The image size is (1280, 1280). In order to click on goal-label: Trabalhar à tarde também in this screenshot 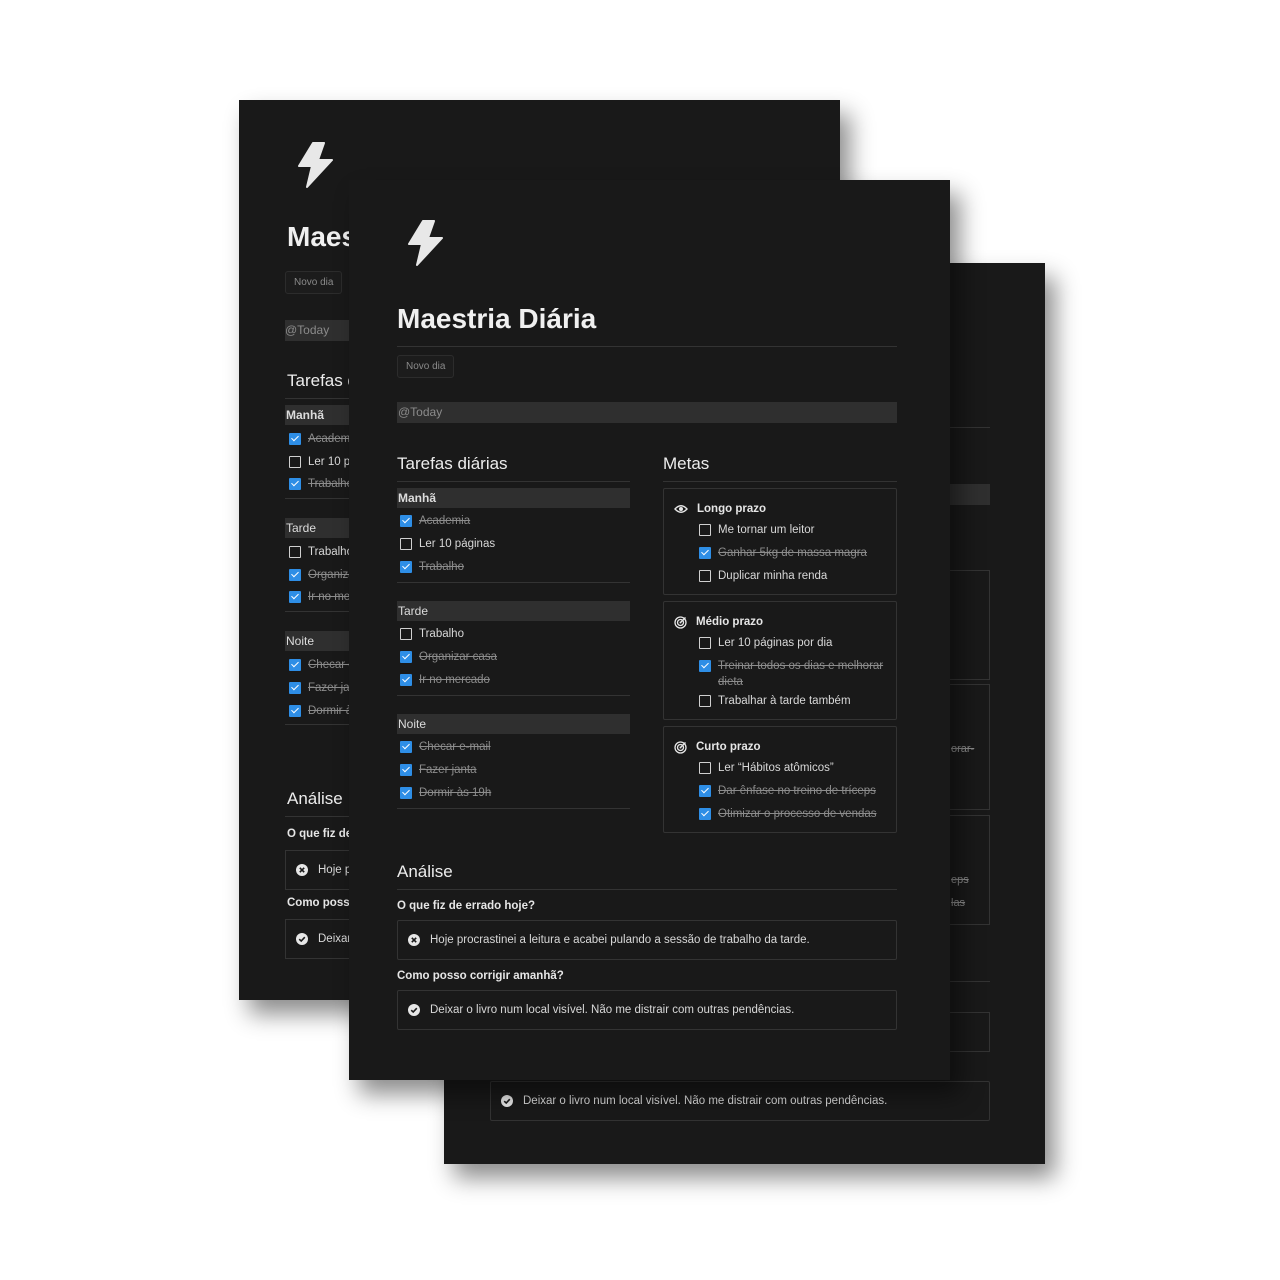, I will do `click(784, 701)`.